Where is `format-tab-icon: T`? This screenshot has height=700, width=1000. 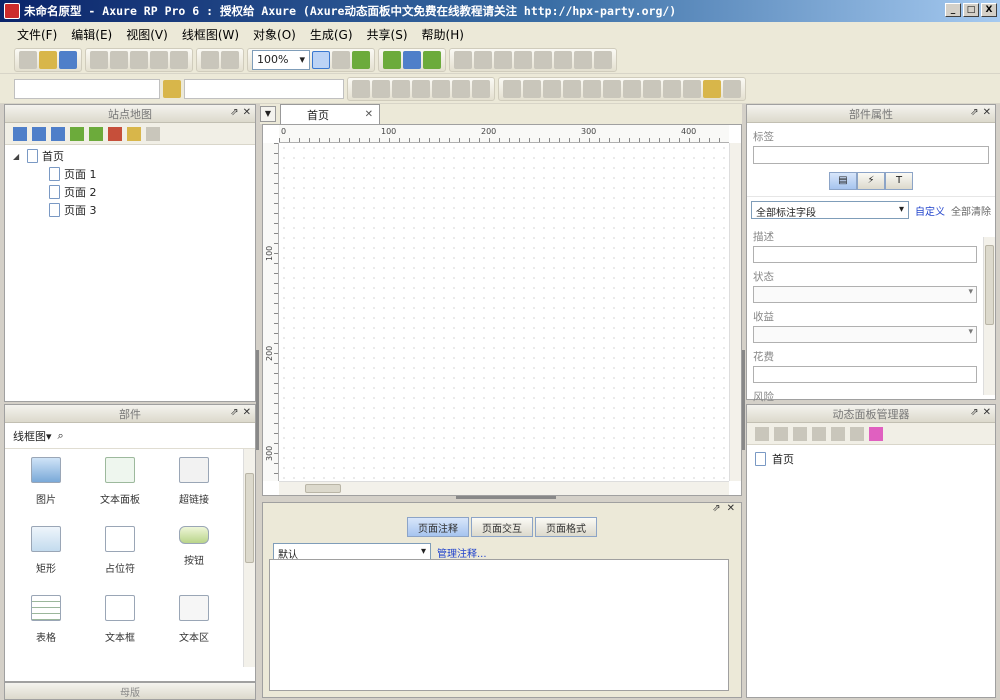 format-tab-icon: T is located at coordinates (899, 181).